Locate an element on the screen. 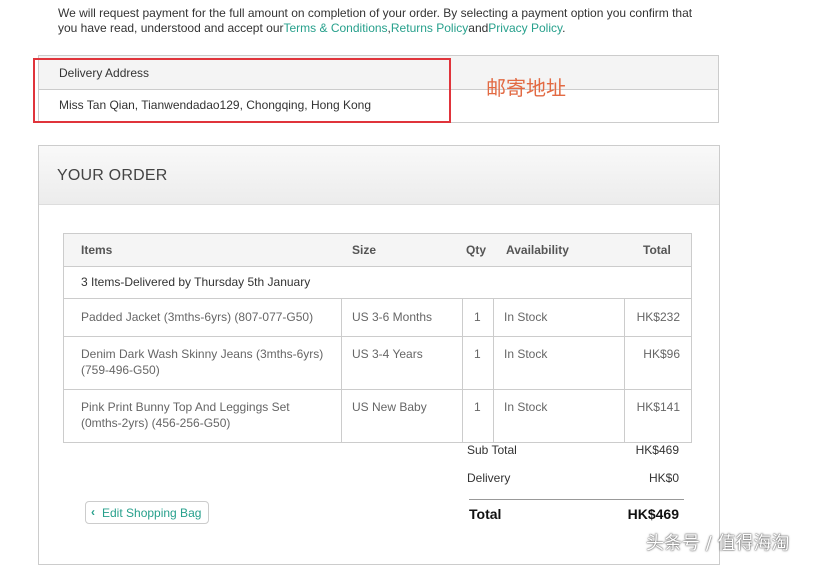  col-size: Size is located at coordinates (364, 250).